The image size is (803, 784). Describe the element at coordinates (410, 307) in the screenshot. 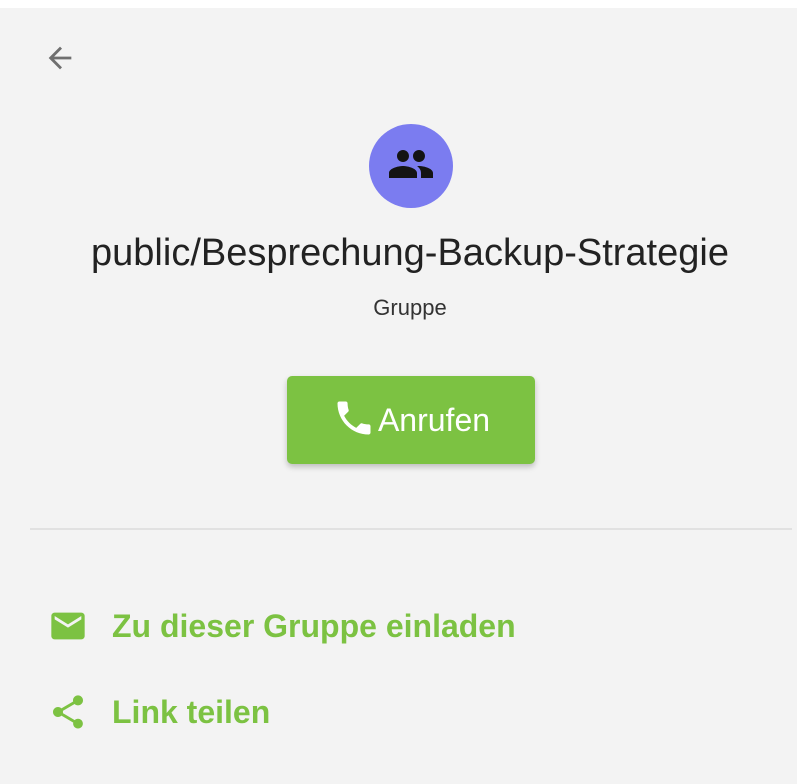

I see `room-type: Gruppe` at that location.